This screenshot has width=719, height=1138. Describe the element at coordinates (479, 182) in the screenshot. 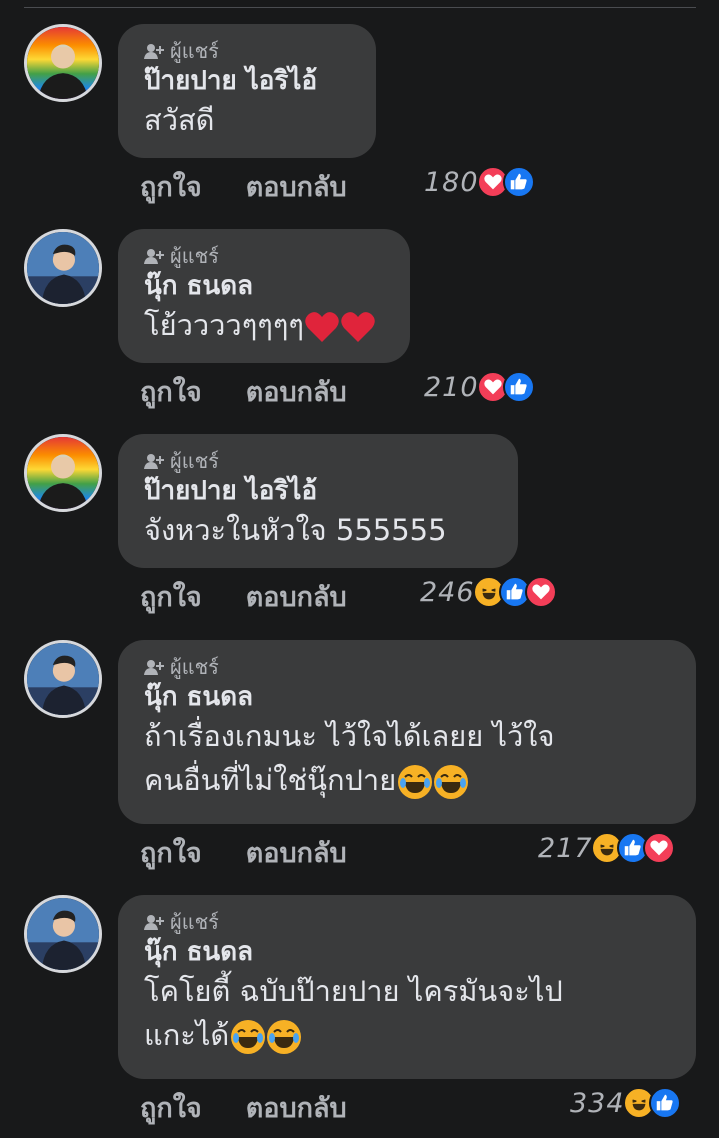

I see `reaction-summary: 180` at that location.